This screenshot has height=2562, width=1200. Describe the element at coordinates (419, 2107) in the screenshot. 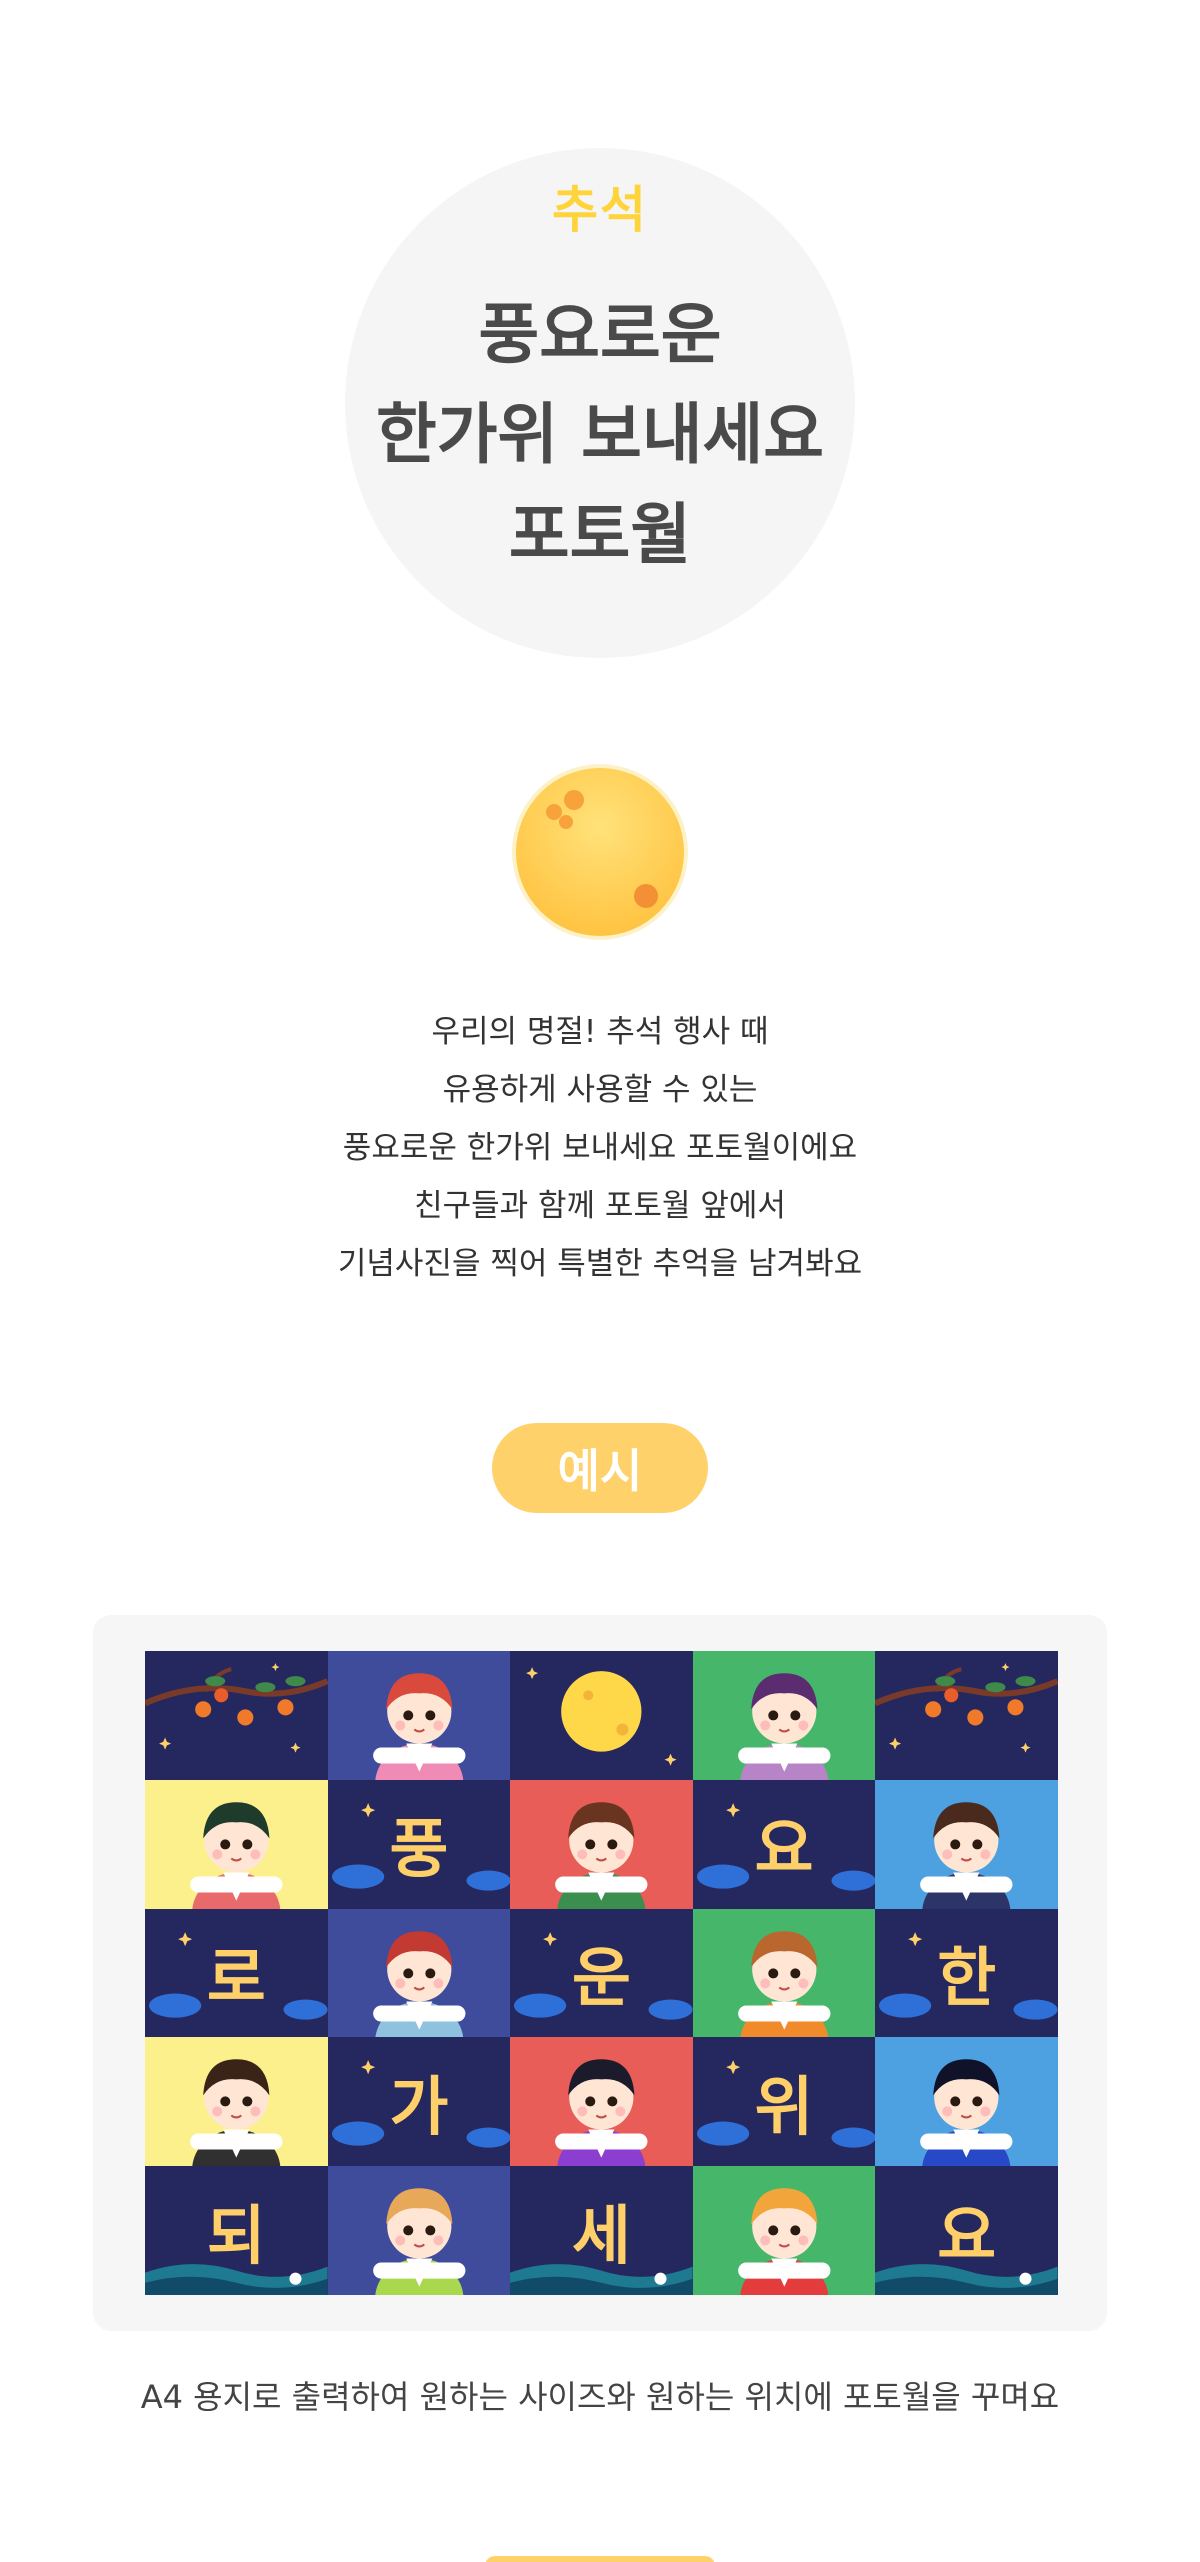

I see `photowall-syllable: 가` at that location.